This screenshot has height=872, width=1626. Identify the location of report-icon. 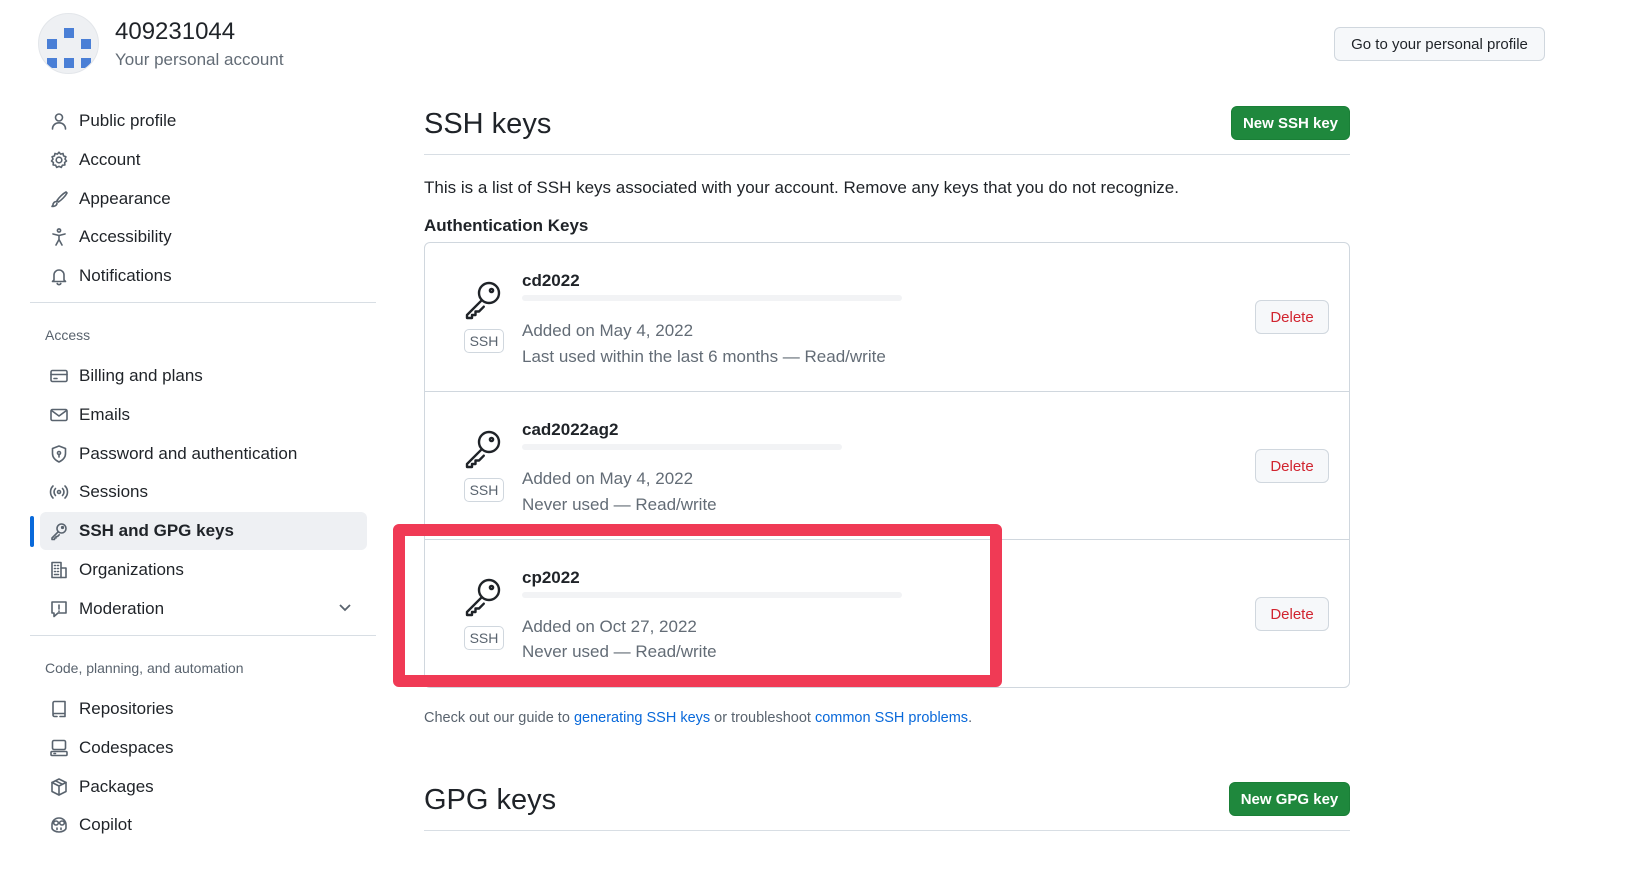
(59, 609).